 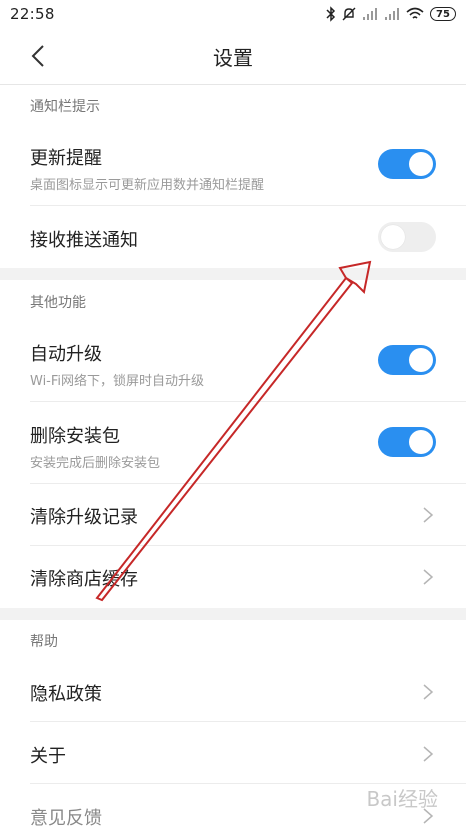 What do you see at coordinates (407, 442) in the screenshot?
I see `delete-package-toggle` at bounding box center [407, 442].